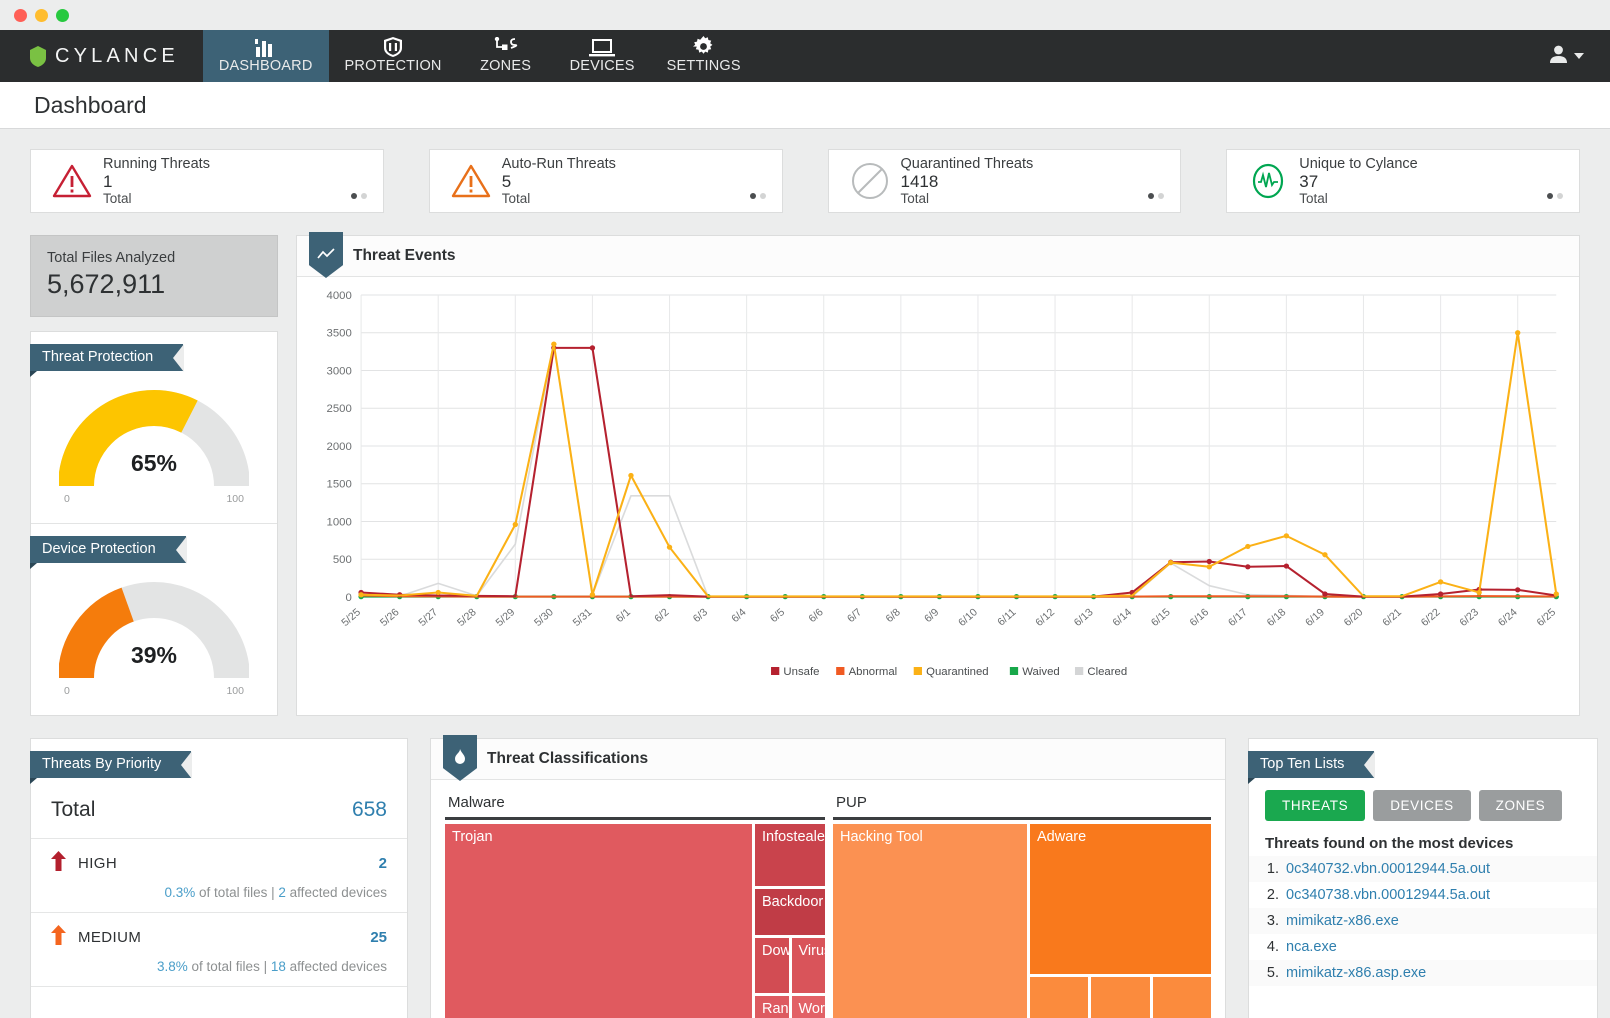  I want to click on list-link: 0c340738.vbn.00012944.5a.out, so click(1388, 895).